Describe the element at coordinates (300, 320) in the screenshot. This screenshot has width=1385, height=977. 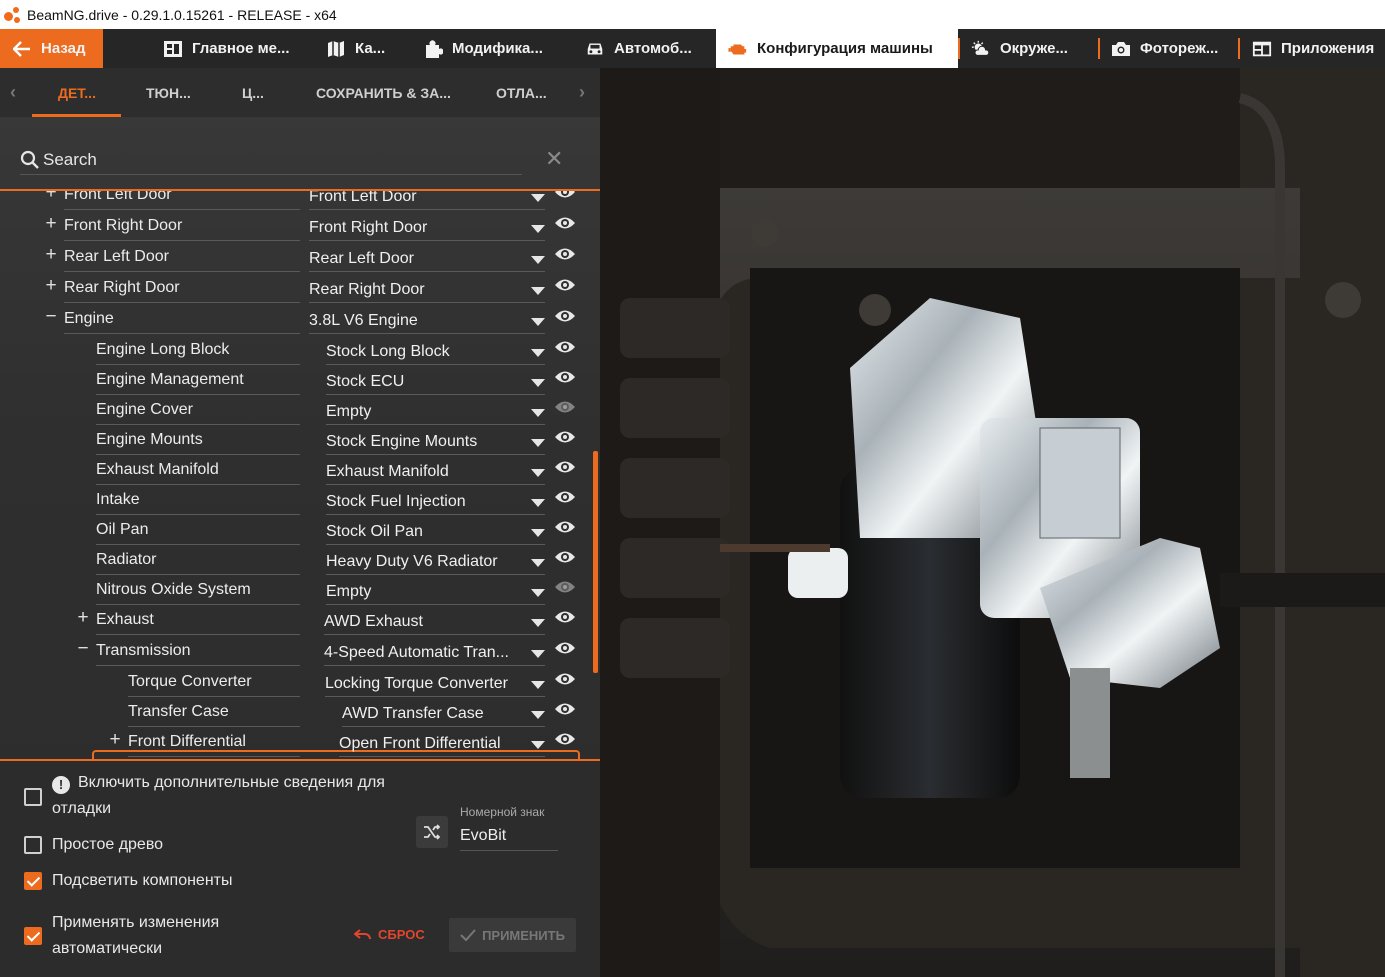
I see `part-row: − Engine 3.8L V6 Engine` at that location.